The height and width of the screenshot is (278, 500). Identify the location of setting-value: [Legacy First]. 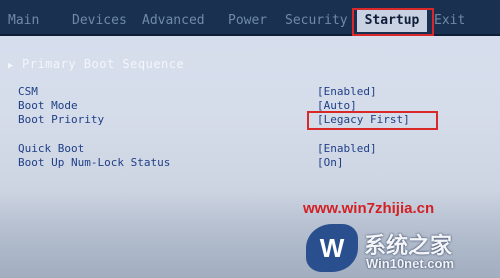
(363, 120).